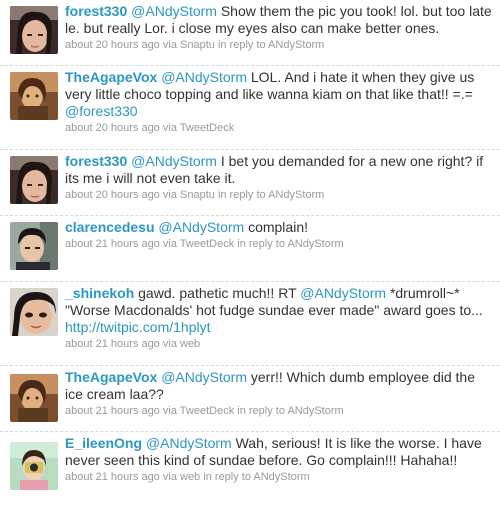 This screenshot has height=505, width=500. I want to click on tweet-username-link: clarencedesu, so click(110, 227).